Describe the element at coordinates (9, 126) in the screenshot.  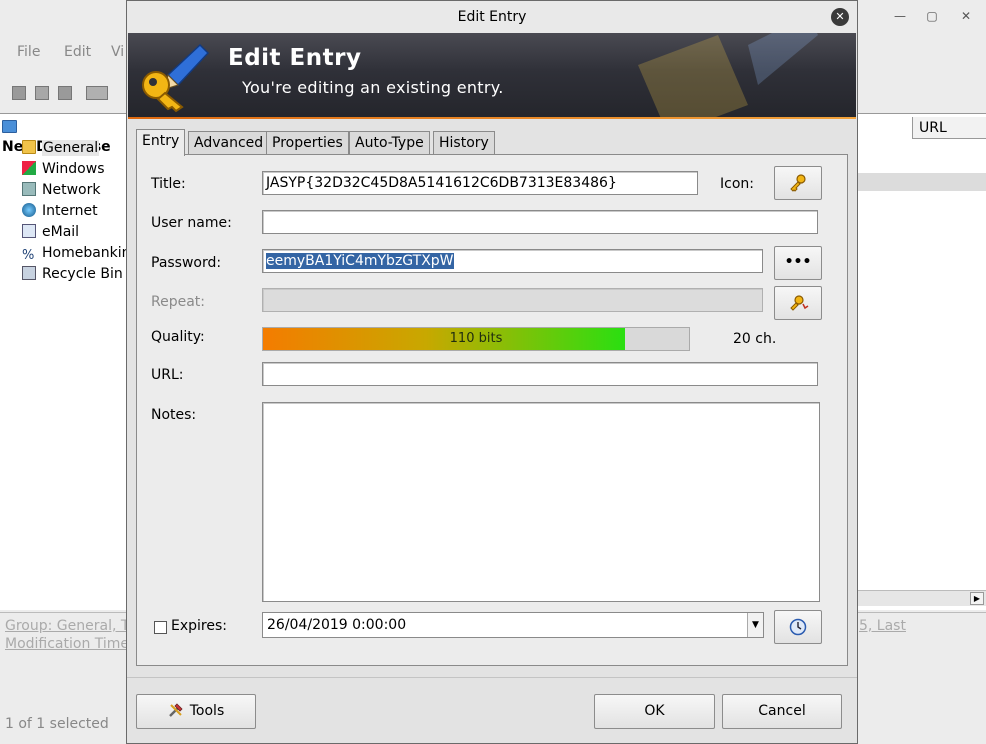
I see `database-icon` at that location.